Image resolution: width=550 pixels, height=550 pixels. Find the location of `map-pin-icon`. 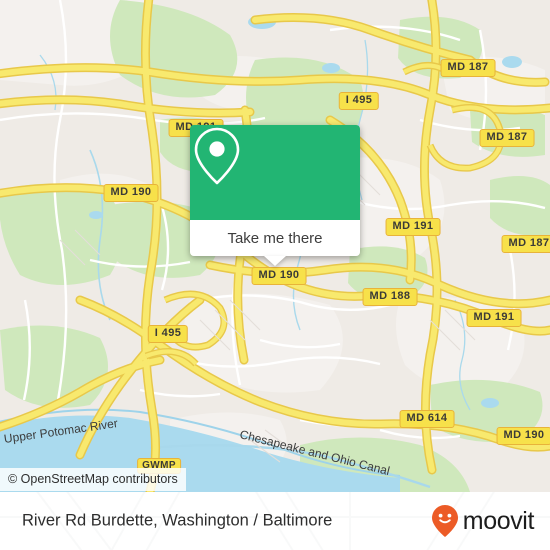

map-pin-icon is located at coordinates (217, 156).